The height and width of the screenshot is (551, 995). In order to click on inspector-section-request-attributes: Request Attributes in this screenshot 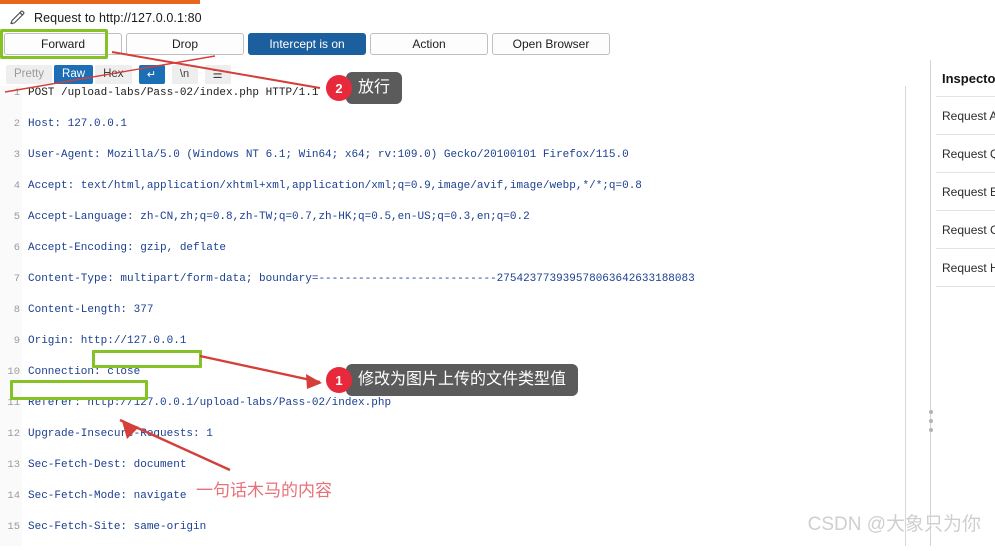, I will do `click(965, 115)`.